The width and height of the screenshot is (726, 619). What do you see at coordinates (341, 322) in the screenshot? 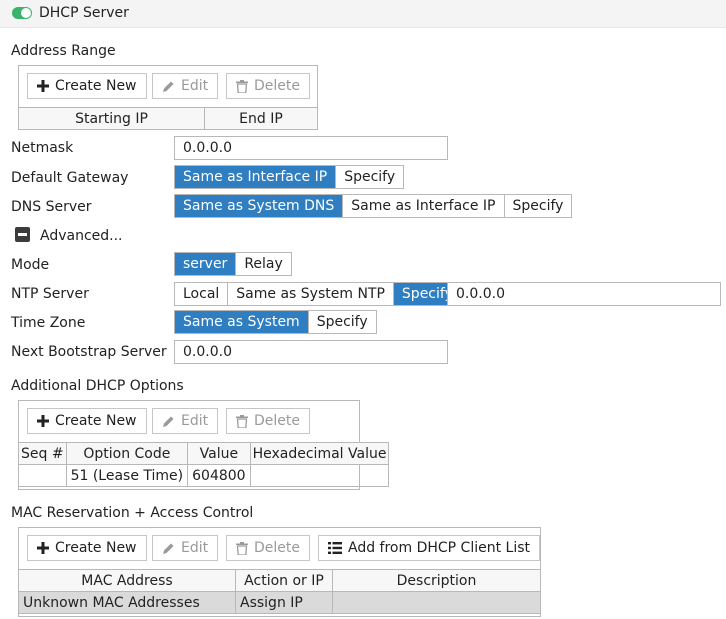
I see `time-zone-option-specify: Specify` at bounding box center [341, 322].